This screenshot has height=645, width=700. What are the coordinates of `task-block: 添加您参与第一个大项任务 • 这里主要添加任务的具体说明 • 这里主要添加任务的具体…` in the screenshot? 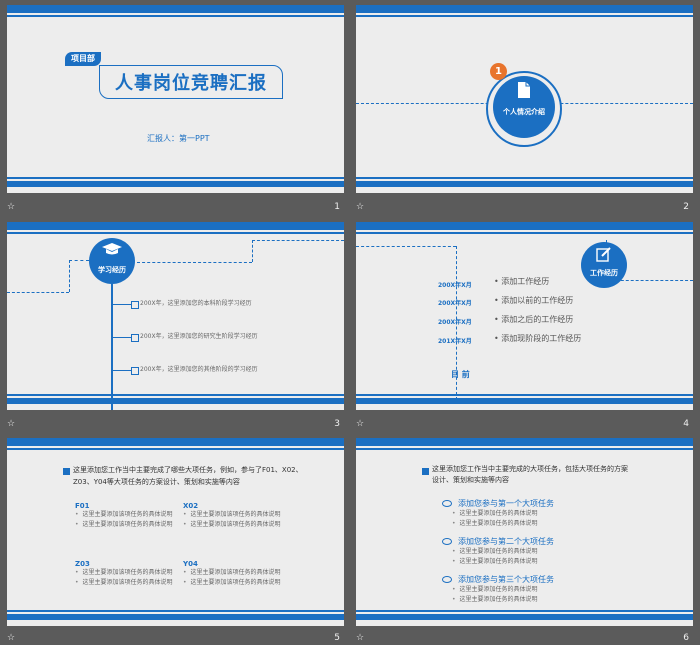 It's located at (542, 513).